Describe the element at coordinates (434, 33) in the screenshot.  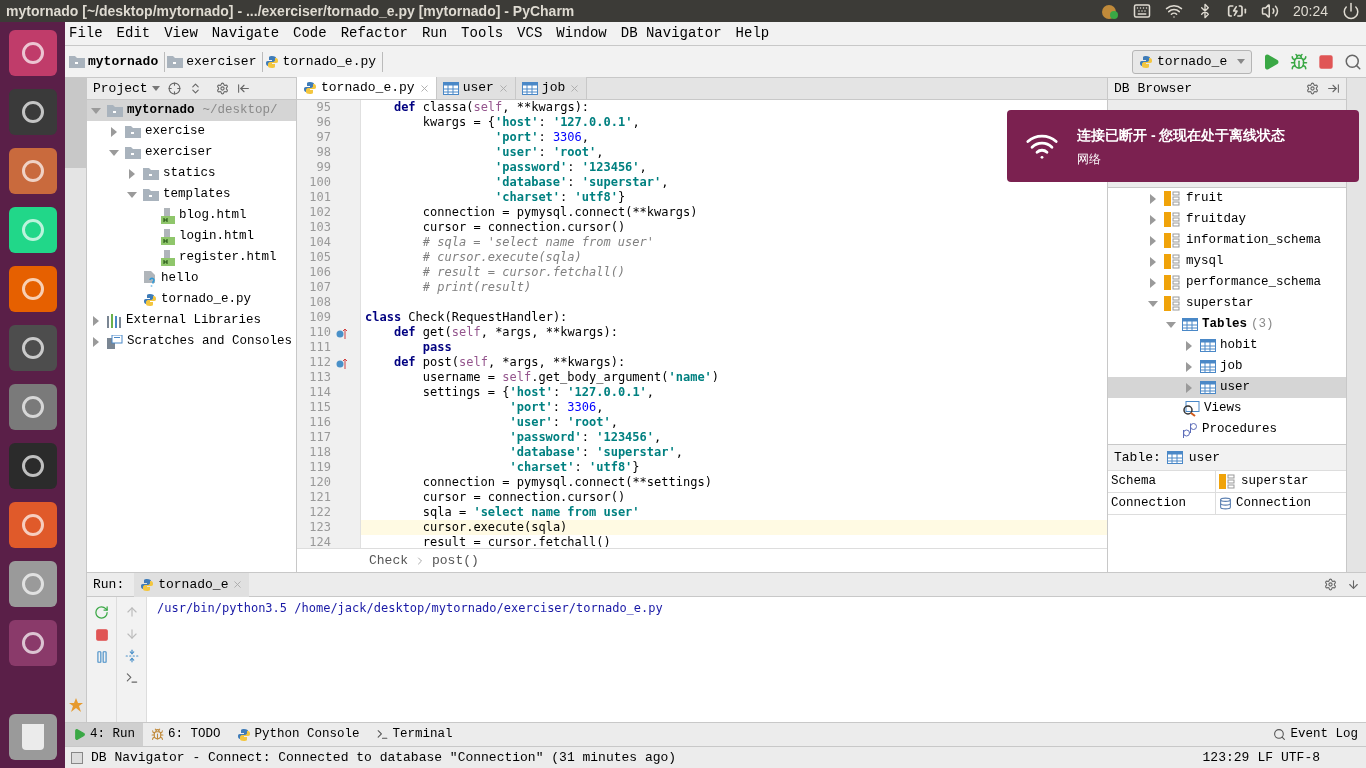
I see `menu-item: Run` at that location.